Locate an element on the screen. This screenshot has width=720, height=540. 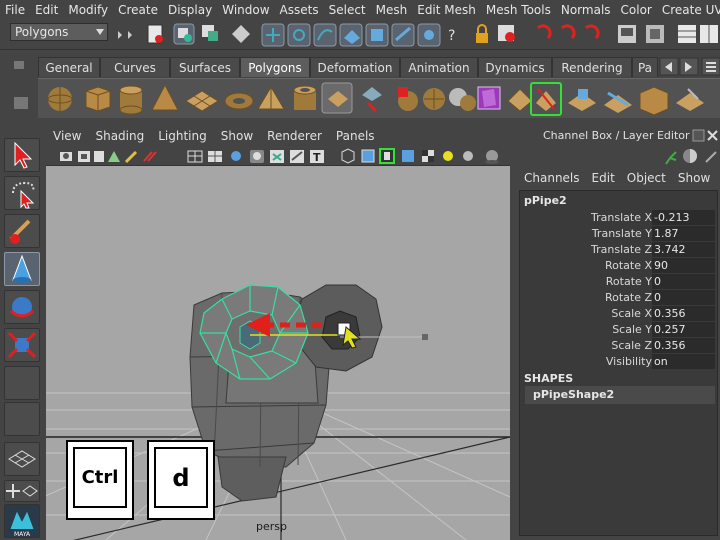
viewport-menu-shading: Shading is located at coordinates (119, 136).